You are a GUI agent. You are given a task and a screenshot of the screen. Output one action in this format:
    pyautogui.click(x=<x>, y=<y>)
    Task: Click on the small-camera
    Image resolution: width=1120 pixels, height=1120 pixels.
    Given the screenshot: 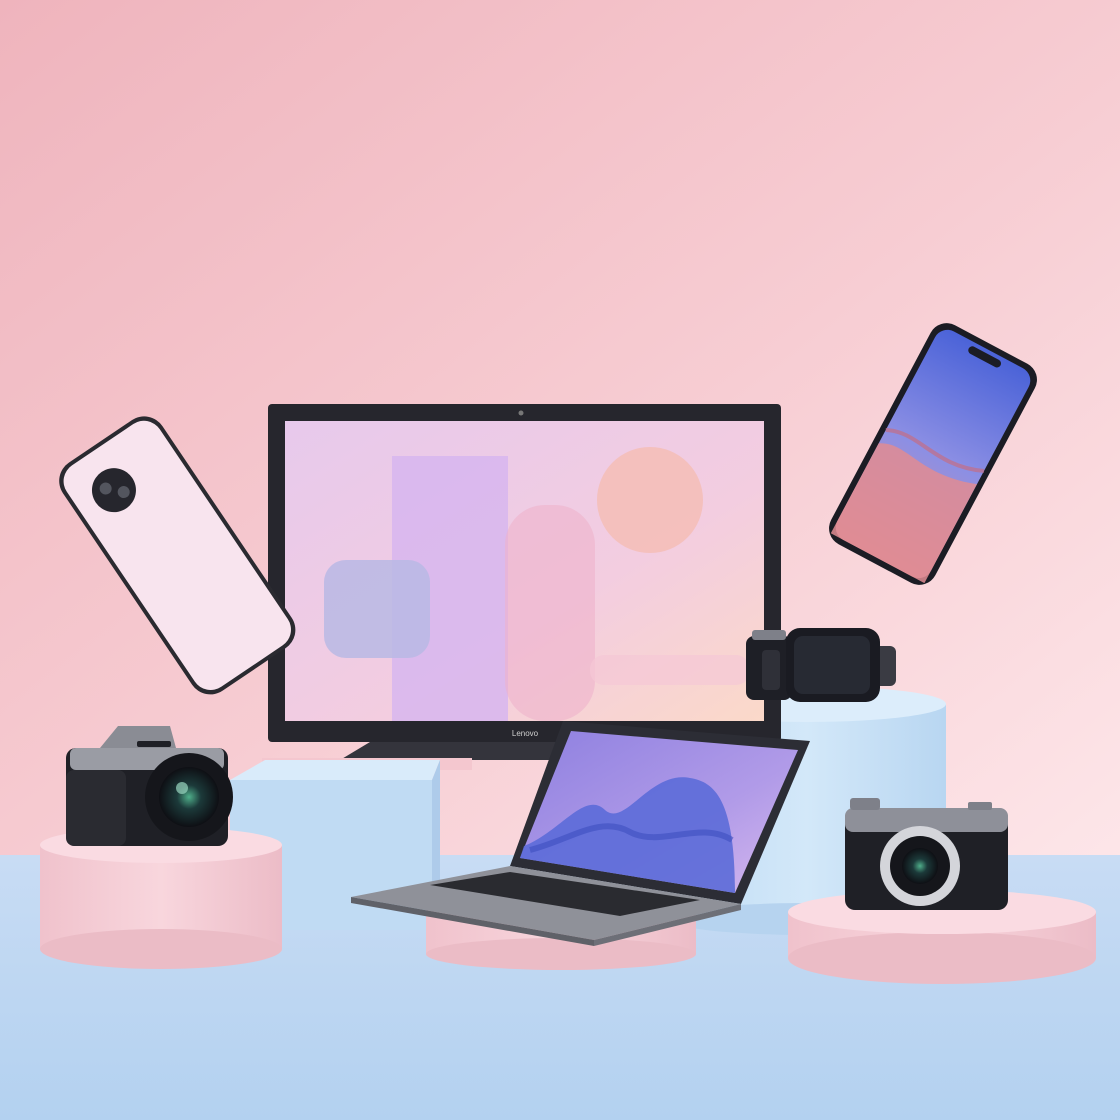 What is the action you would take?
    pyautogui.click(x=769, y=665)
    